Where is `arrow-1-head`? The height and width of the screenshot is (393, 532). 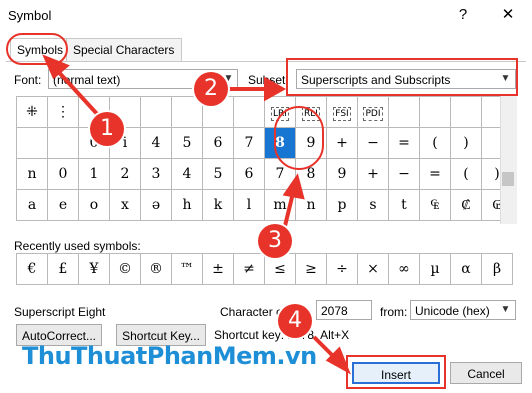
arrow-1-head is located at coordinates (56, 67).